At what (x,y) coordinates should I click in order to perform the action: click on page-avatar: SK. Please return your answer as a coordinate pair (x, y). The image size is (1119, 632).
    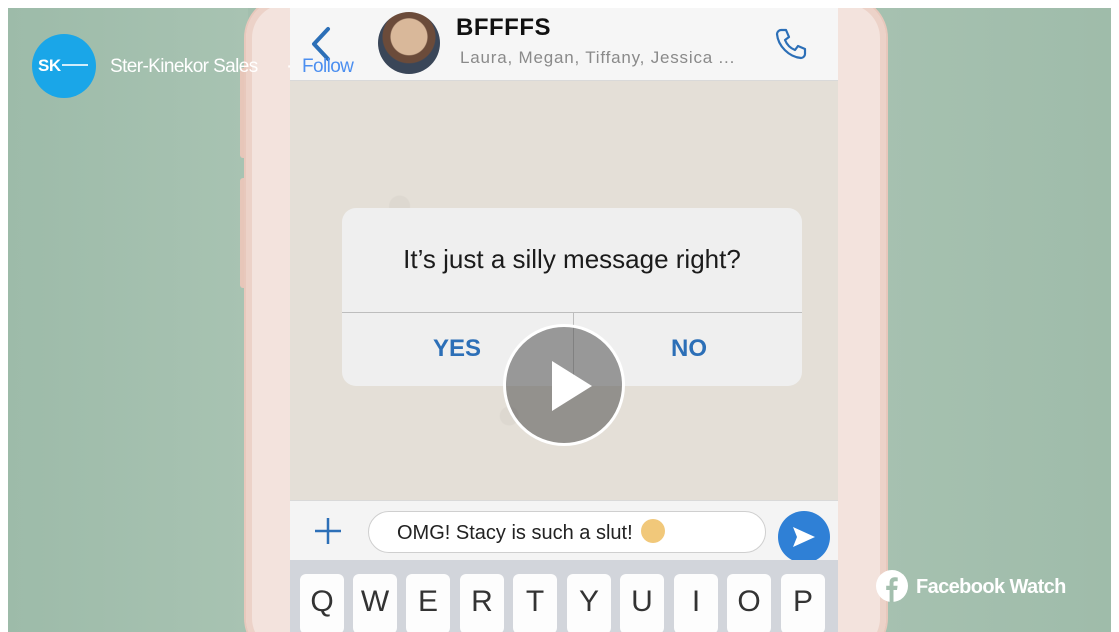
    Looking at the image, I should click on (64, 66).